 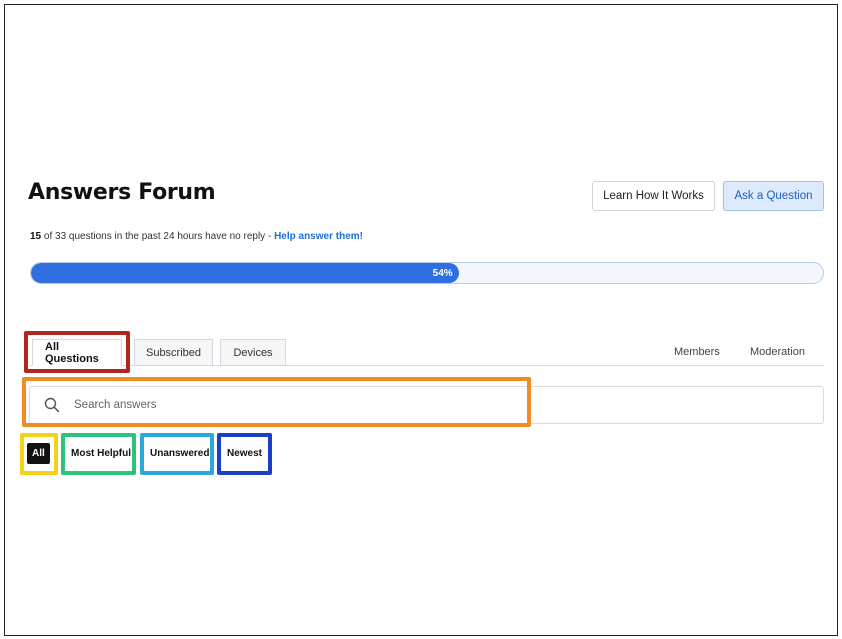 What do you see at coordinates (122, 192) in the screenshot?
I see `page-title: Answers Forum` at bounding box center [122, 192].